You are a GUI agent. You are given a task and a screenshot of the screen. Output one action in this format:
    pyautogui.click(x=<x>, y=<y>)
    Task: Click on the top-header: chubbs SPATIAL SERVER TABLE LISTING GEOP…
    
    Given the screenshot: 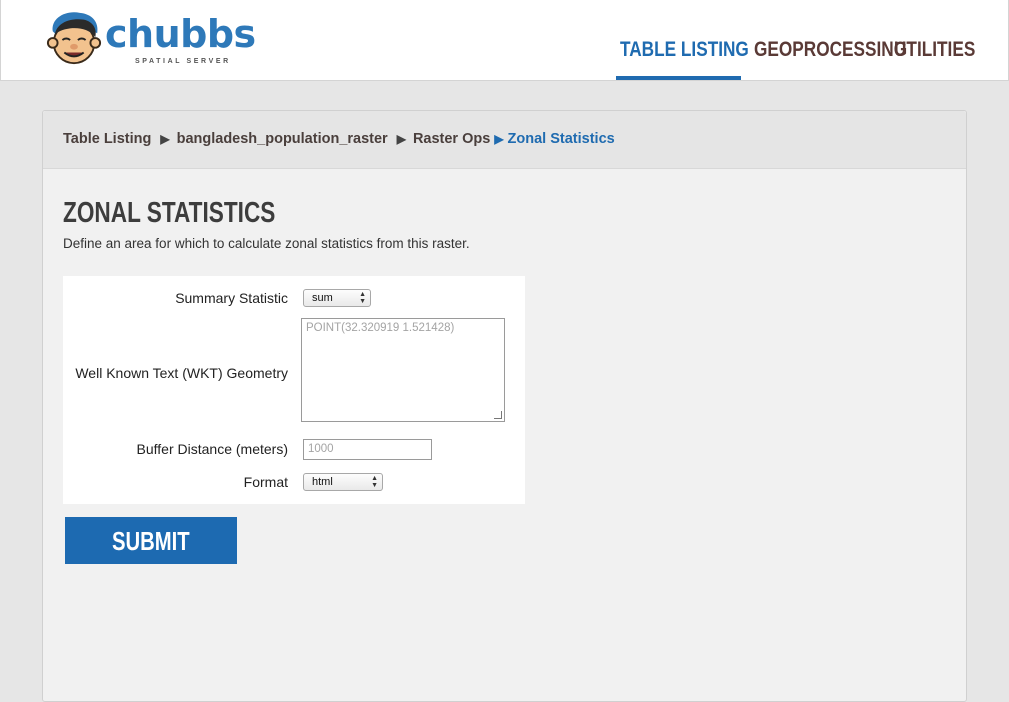 What is the action you would take?
    pyautogui.click(x=504, y=40)
    